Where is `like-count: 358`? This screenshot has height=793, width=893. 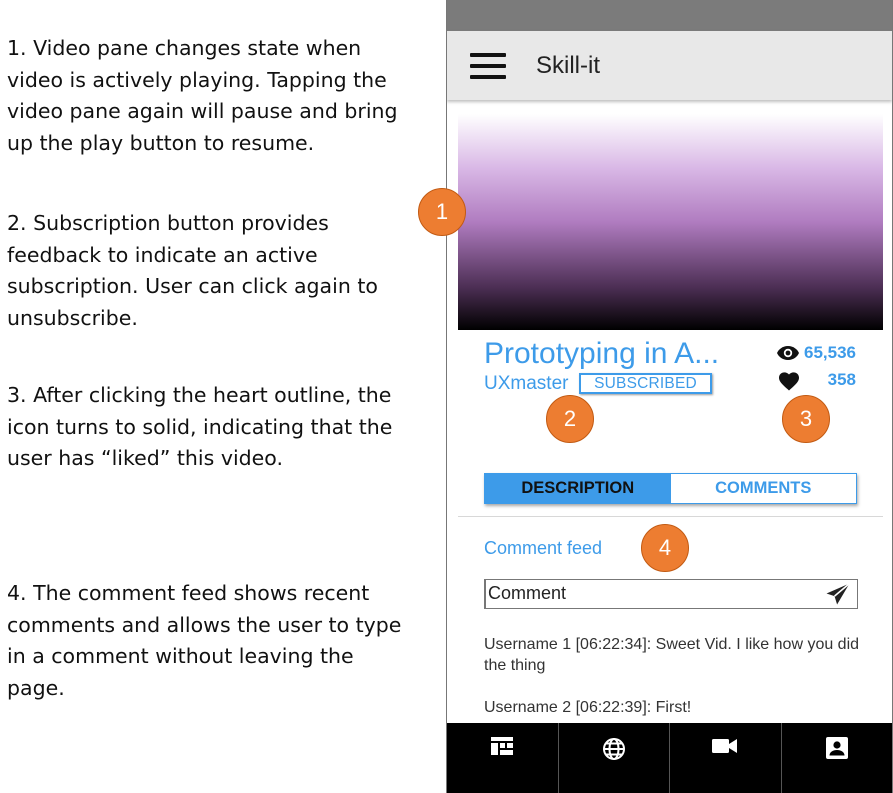 like-count: 358 is located at coordinates (817, 380).